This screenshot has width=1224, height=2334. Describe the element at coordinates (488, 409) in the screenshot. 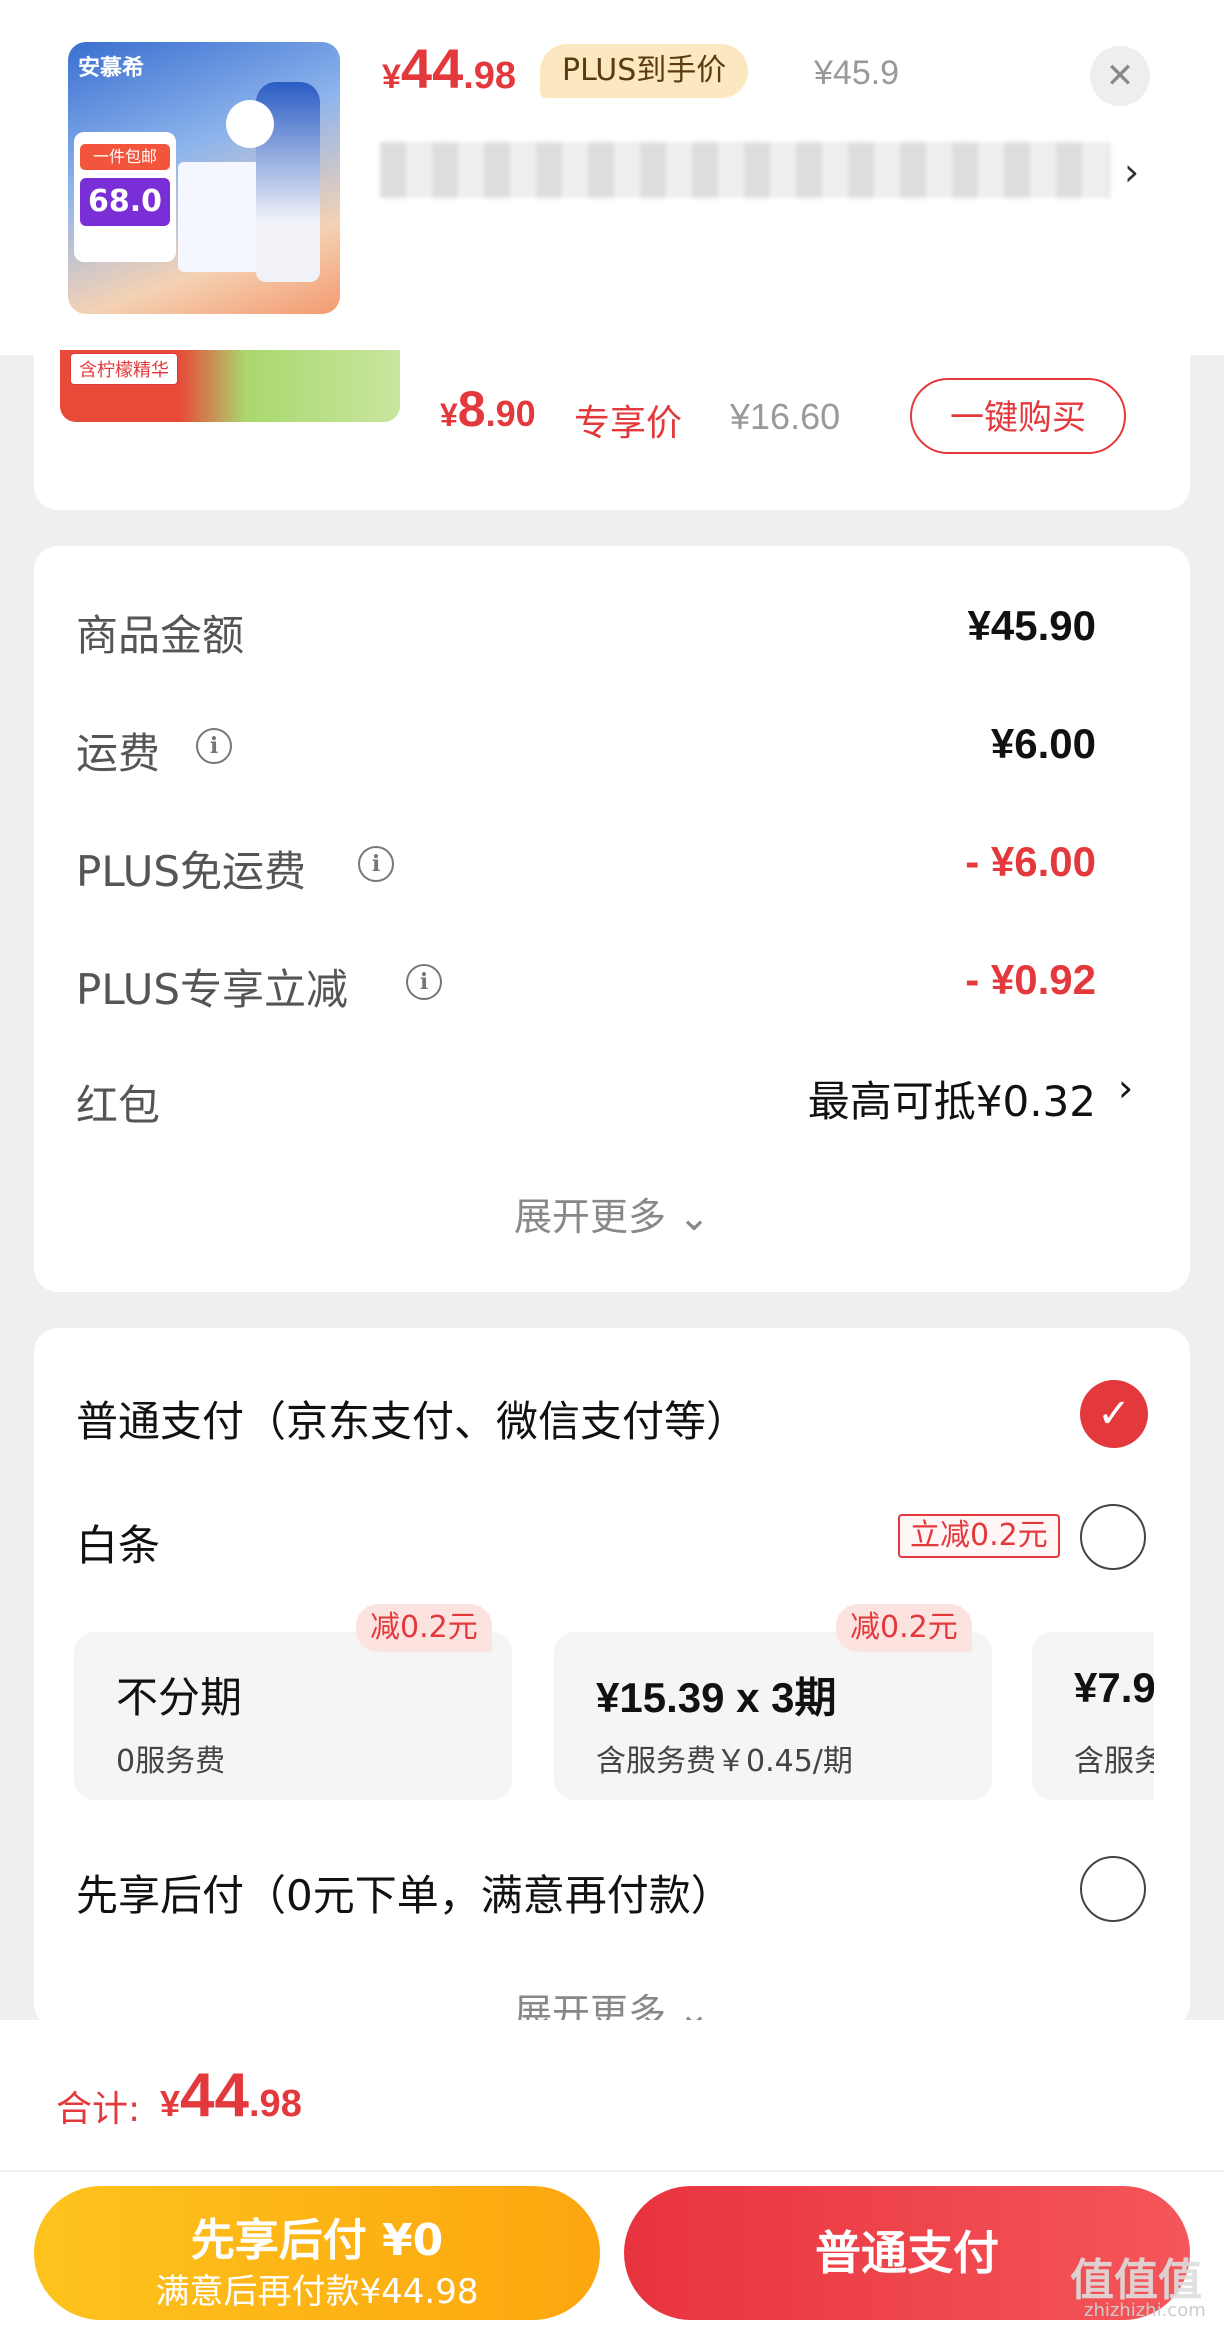

I see `recommend-price: ¥8.90` at that location.